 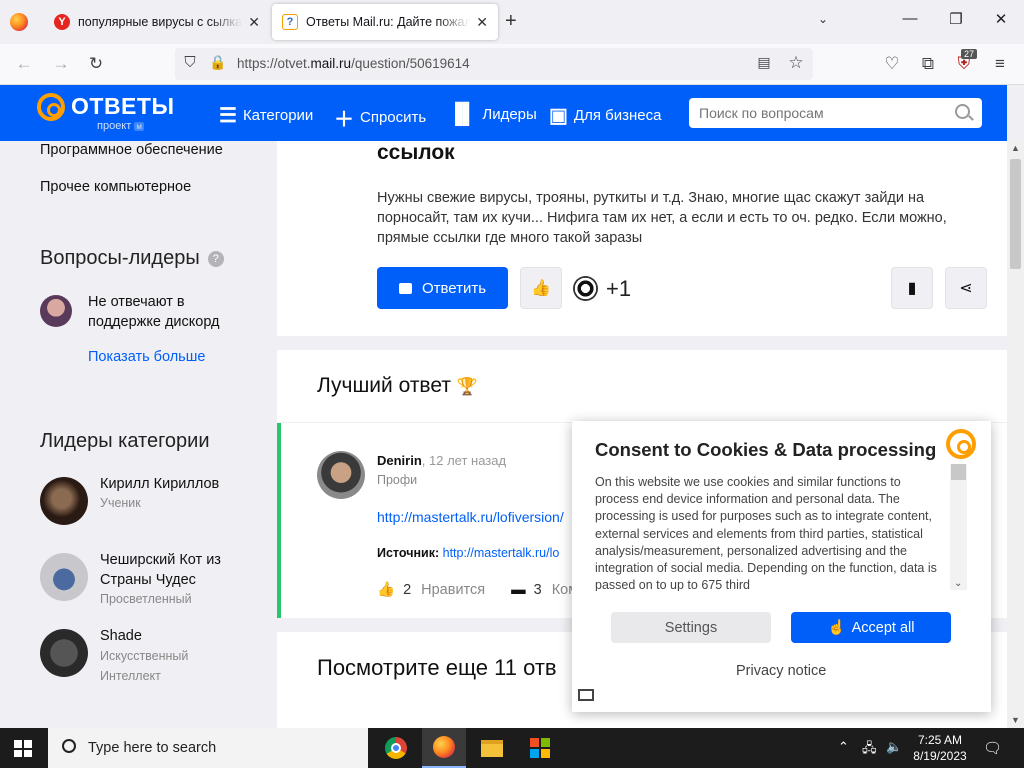 What do you see at coordinates (175, 570) in the screenshot?
I see `leader-name: Чеширский Кот из Страны Чудес` at bounding box center [175, 570].